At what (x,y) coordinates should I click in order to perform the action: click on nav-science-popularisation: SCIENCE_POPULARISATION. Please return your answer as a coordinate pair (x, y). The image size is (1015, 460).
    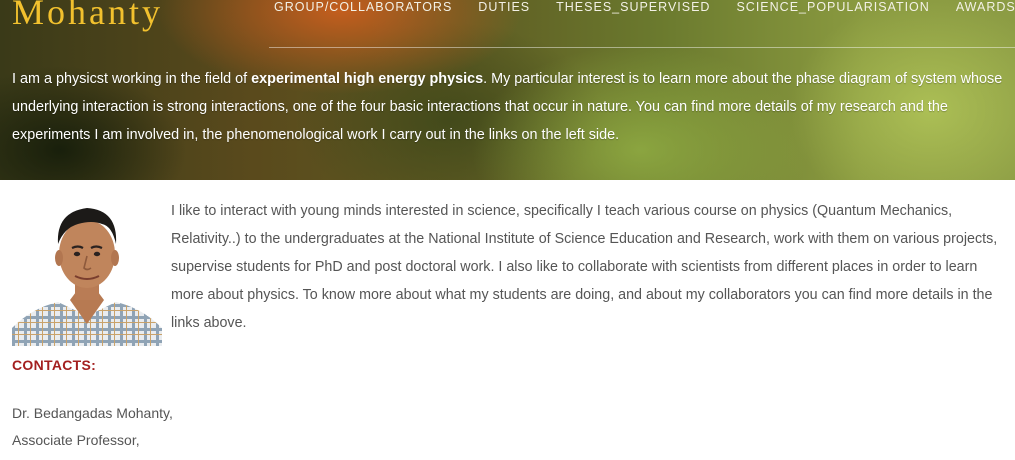
    Looking at the image, I should click on (832, 8).